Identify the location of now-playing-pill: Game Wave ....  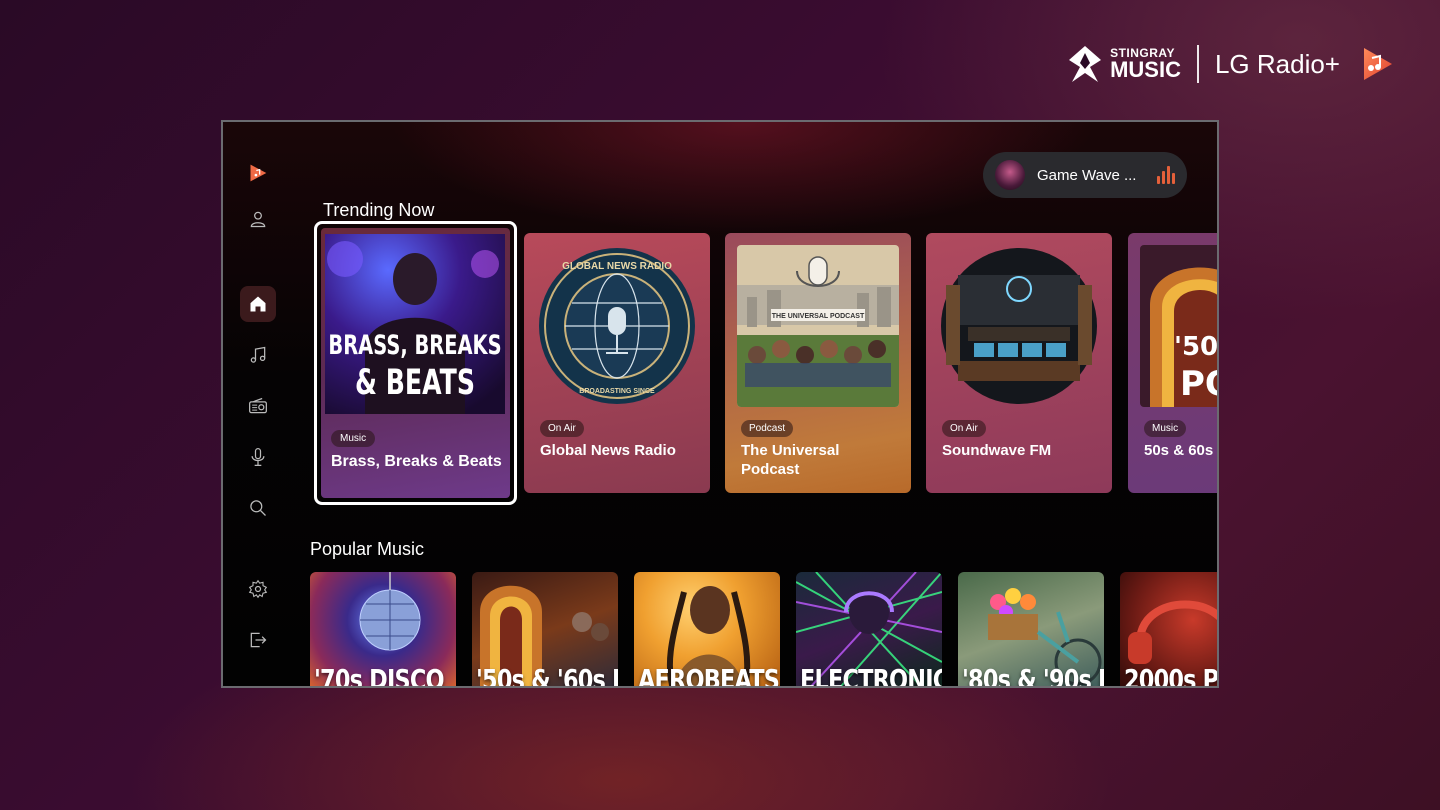
(1085, 175).